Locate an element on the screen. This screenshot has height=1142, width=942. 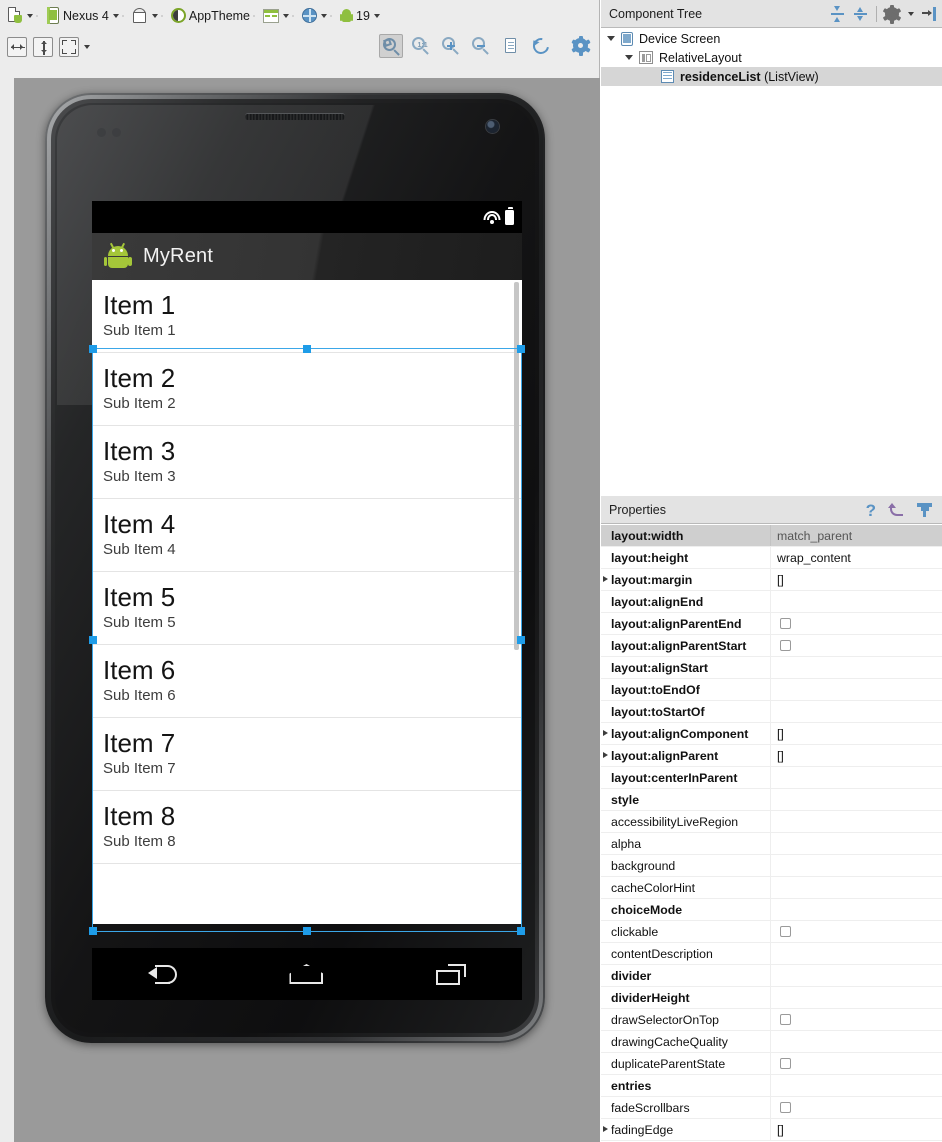
recents-icon is located at coordinates (450, 974).